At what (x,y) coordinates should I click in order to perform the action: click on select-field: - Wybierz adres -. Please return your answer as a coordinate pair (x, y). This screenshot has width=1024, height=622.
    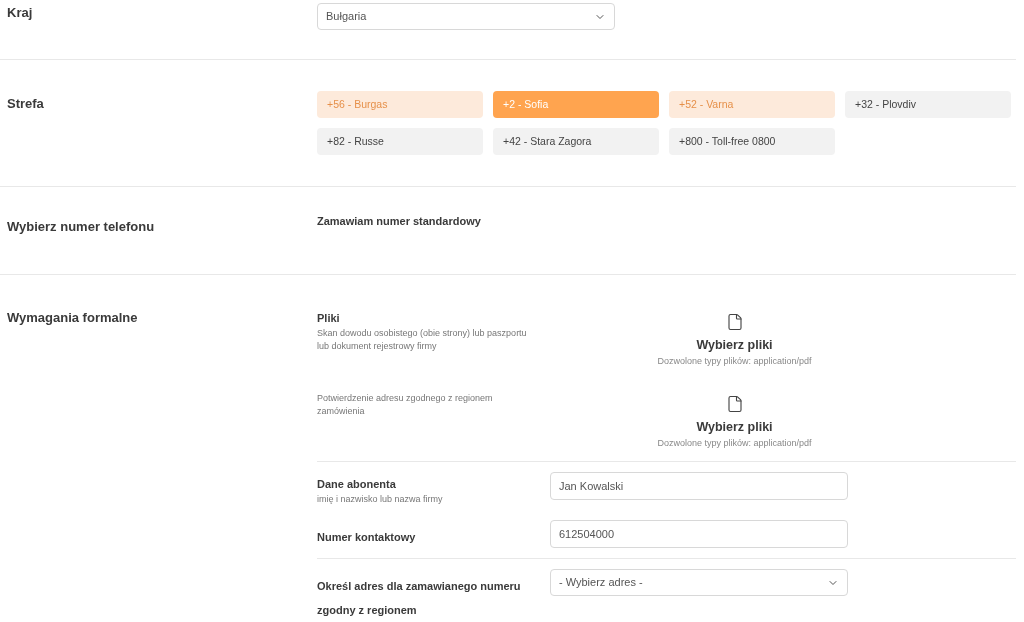
    Looking at the image, I should click on (699, 582).